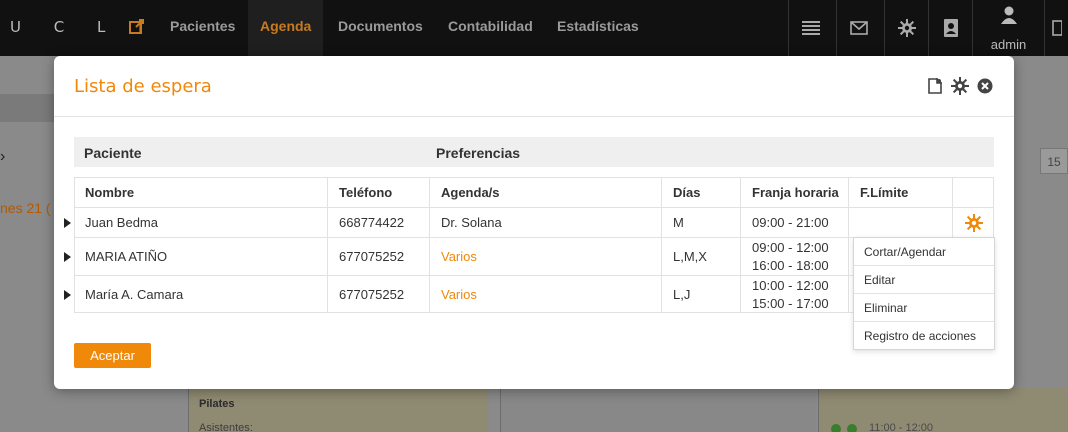  What do you see at coordinates (858, 28) in the screenshot?
I see `mail-icon` at bounding box center [858, 28].